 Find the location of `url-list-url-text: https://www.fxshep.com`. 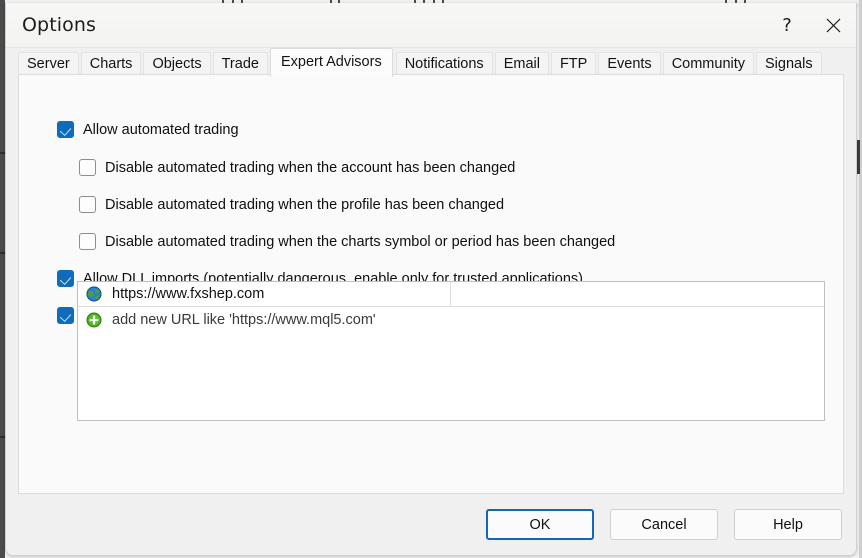

url-list-url-text: https://www.fxshep.com is located at coordinates (188, 294).